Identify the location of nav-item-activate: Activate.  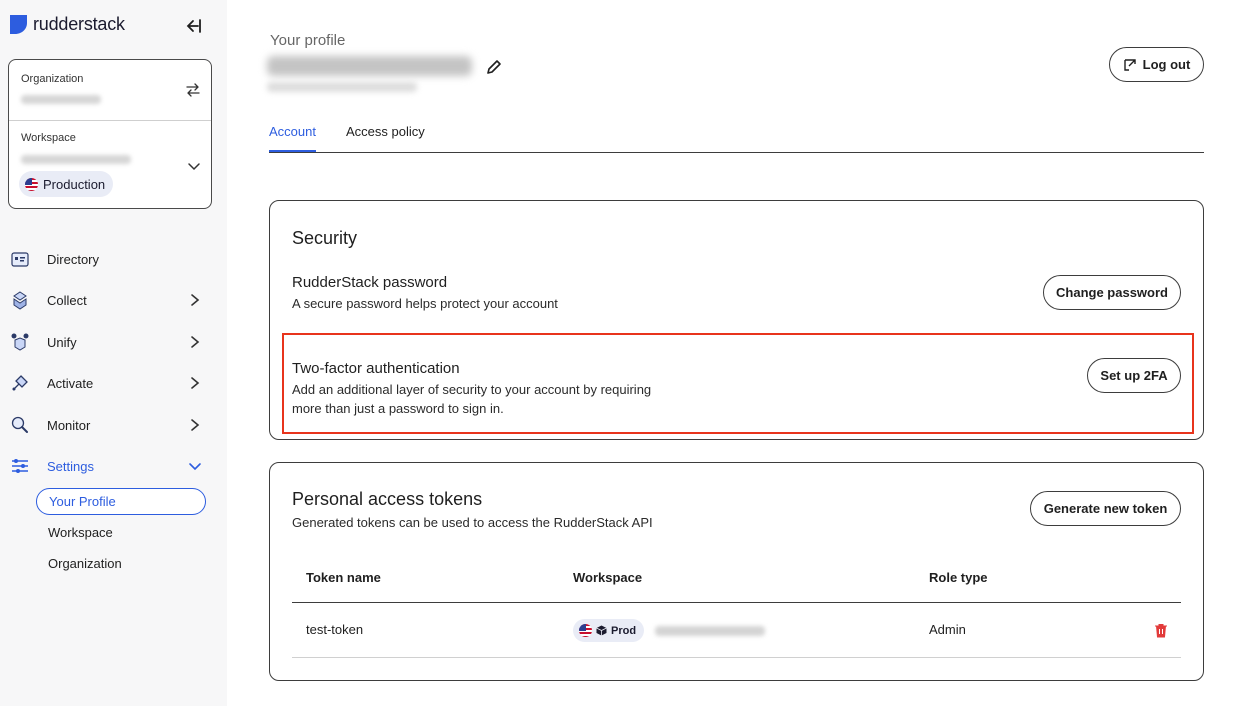
(110, 383).